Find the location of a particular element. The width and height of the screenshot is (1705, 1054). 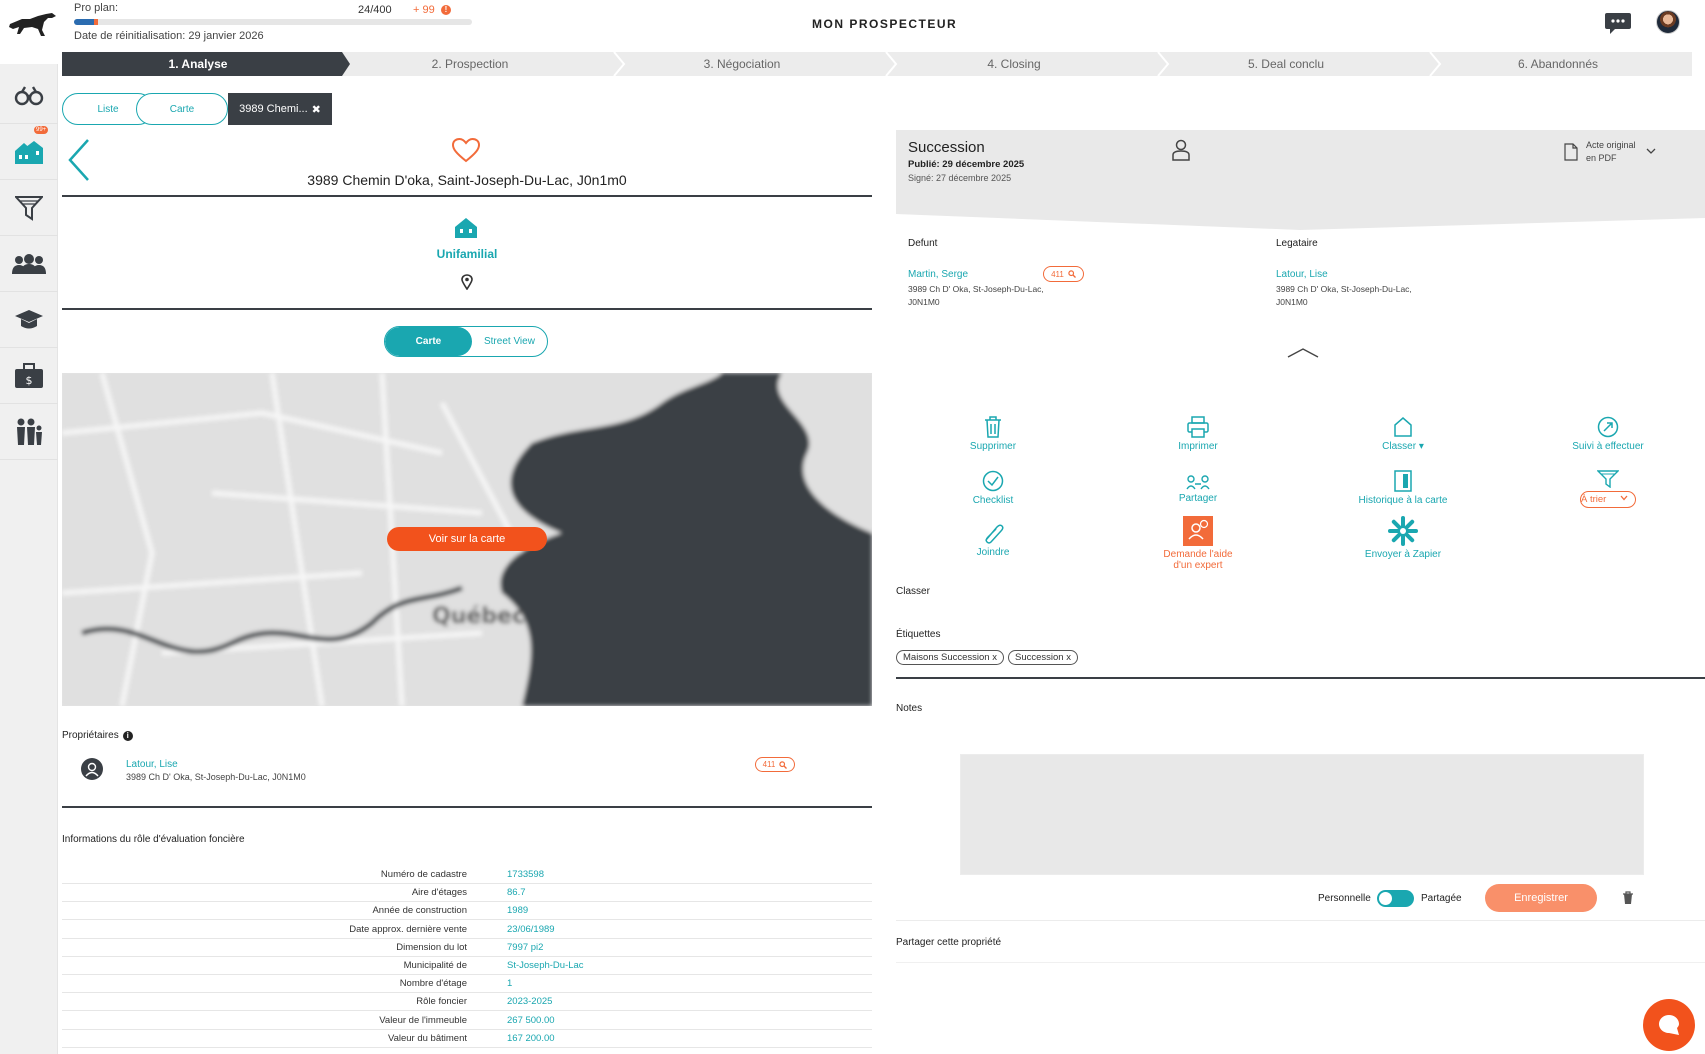

classify-section-label: Classer is located at coordinates (913, 591).